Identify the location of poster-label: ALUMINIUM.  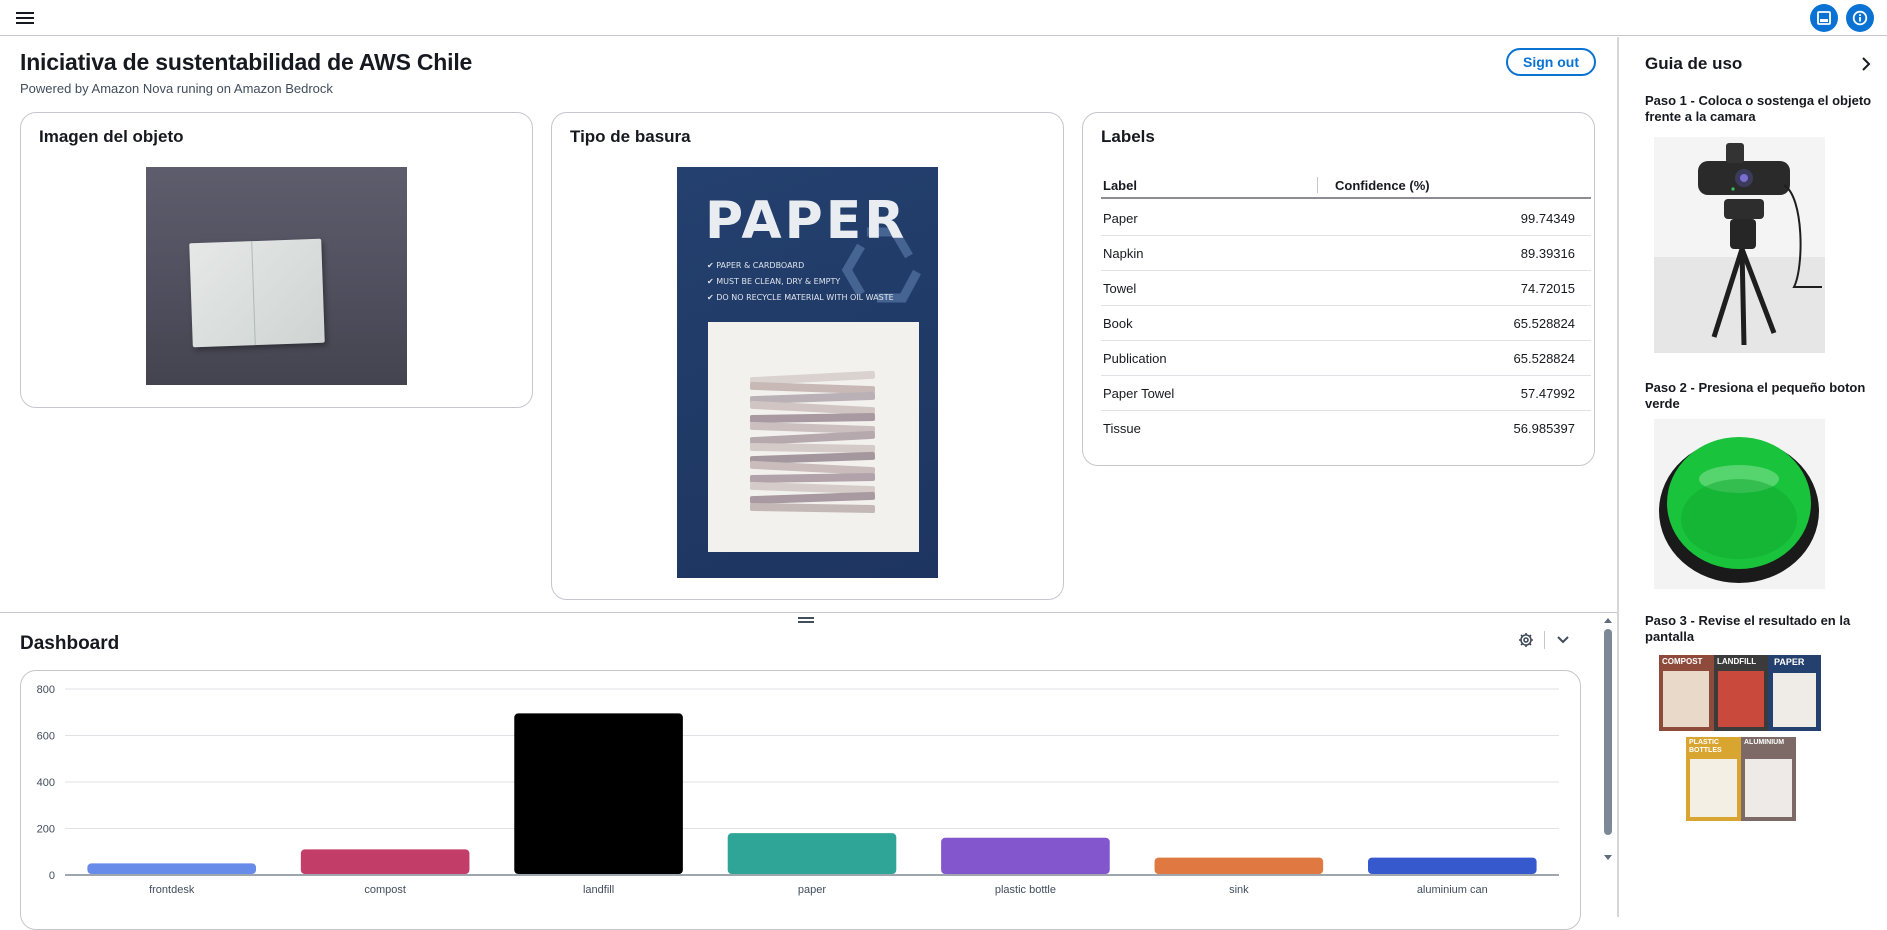
(1764, 742).